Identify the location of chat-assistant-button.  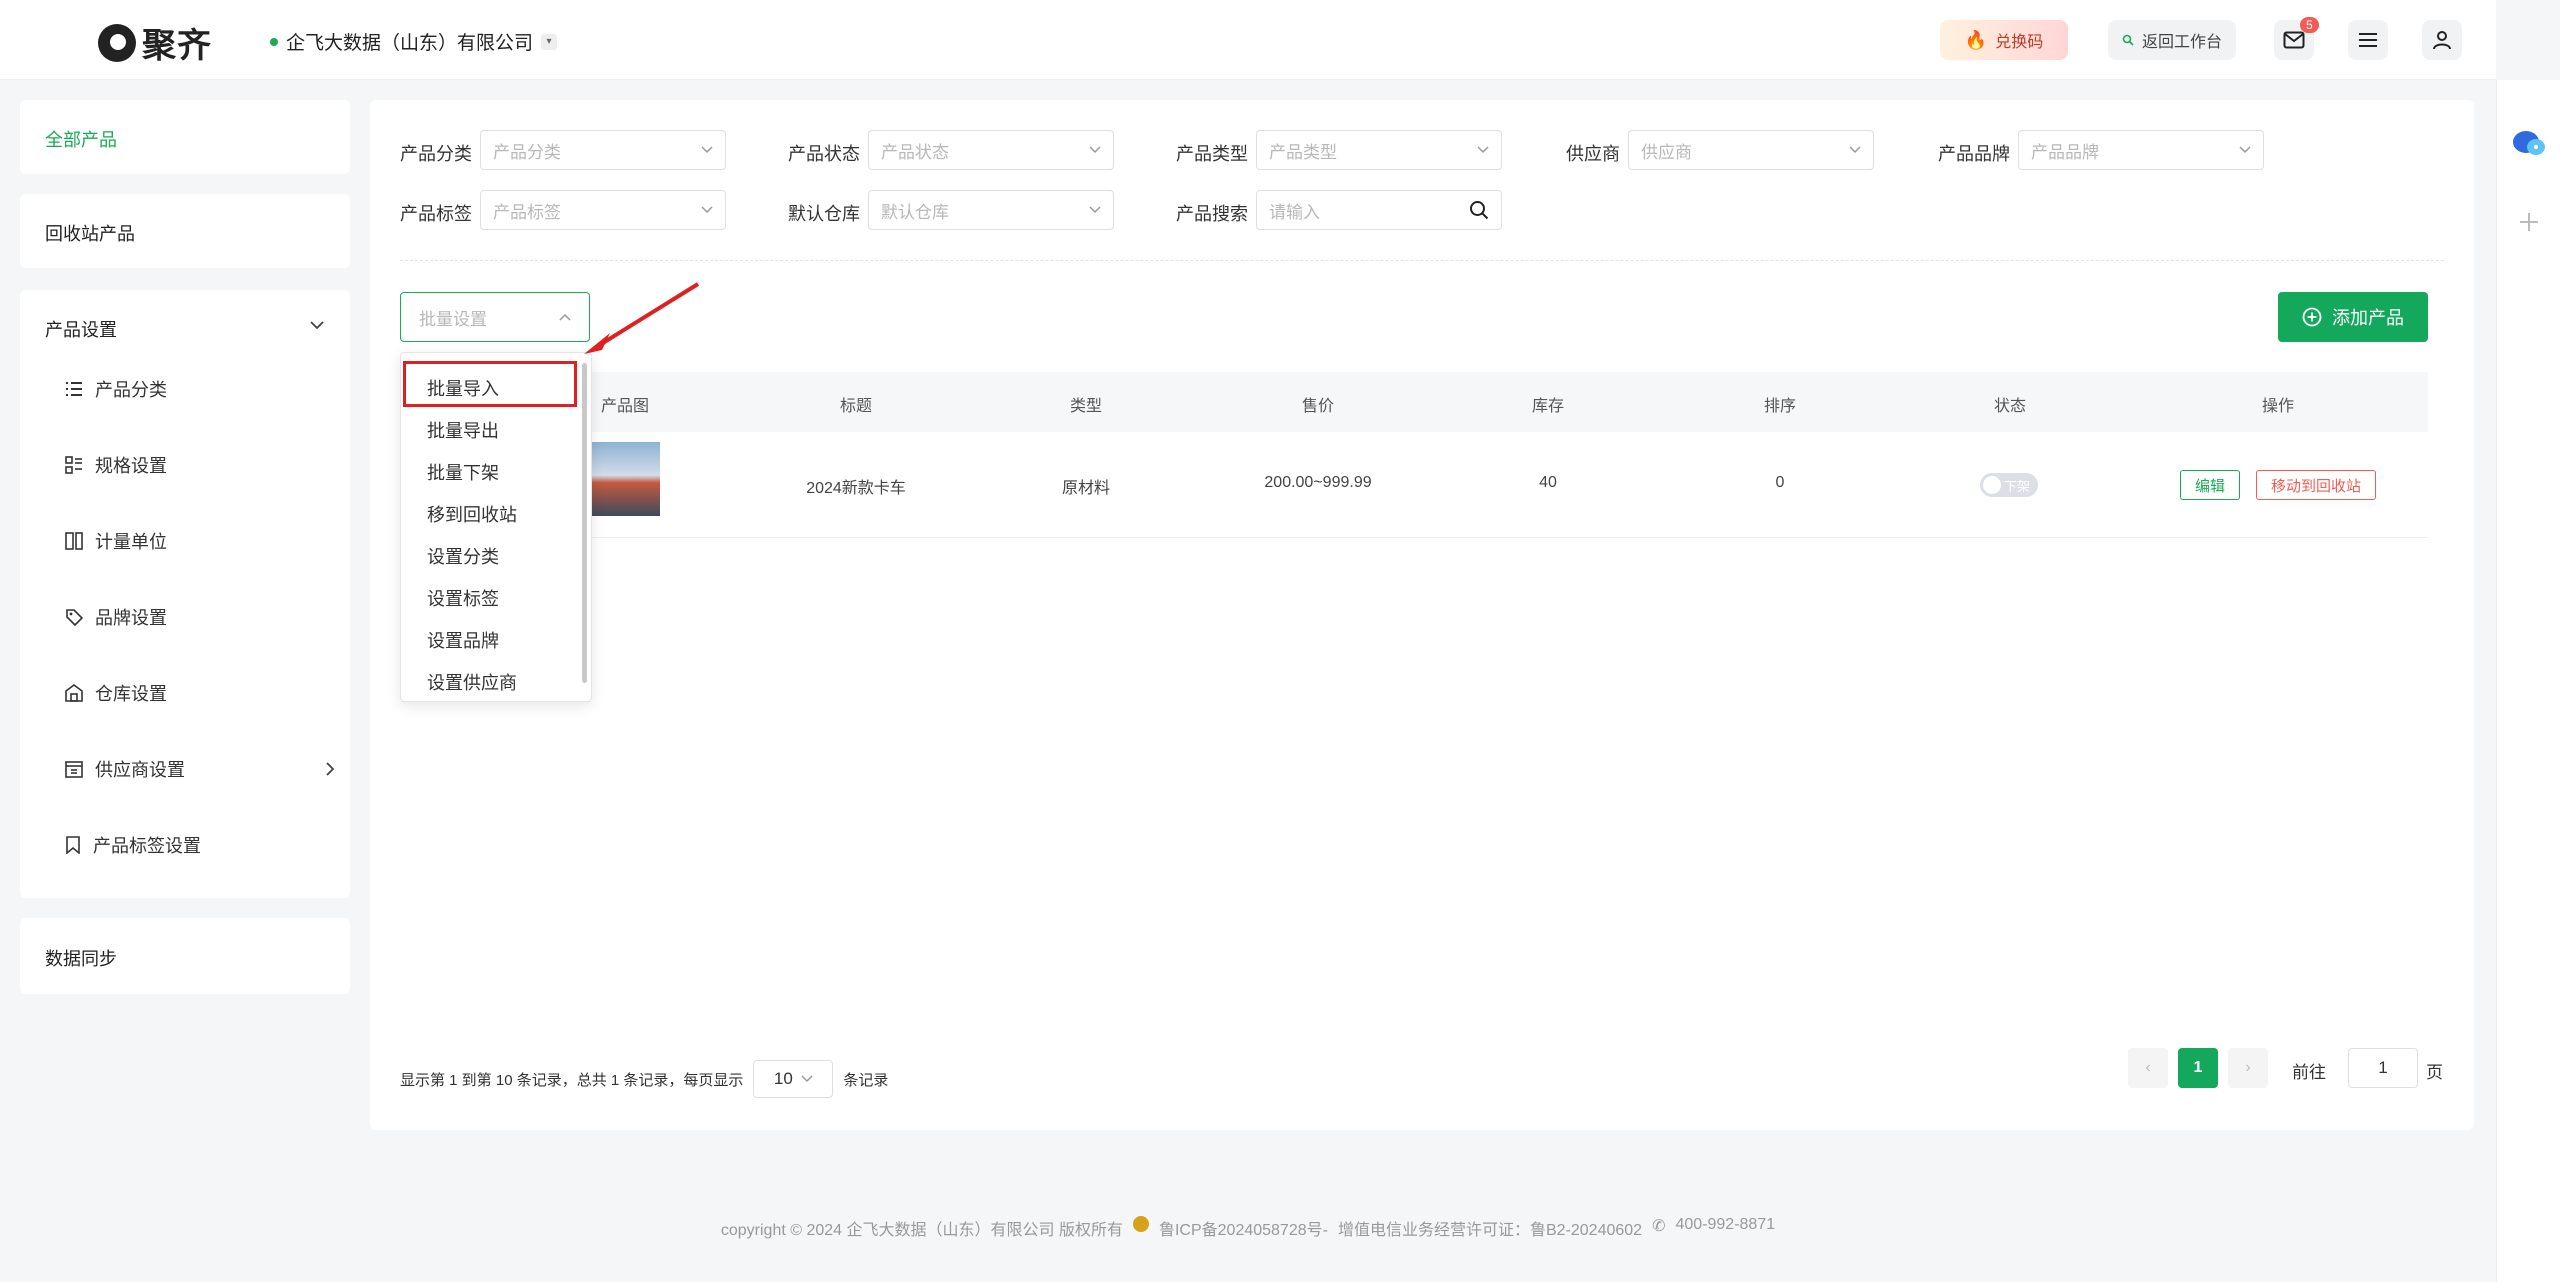
(2529, 144).